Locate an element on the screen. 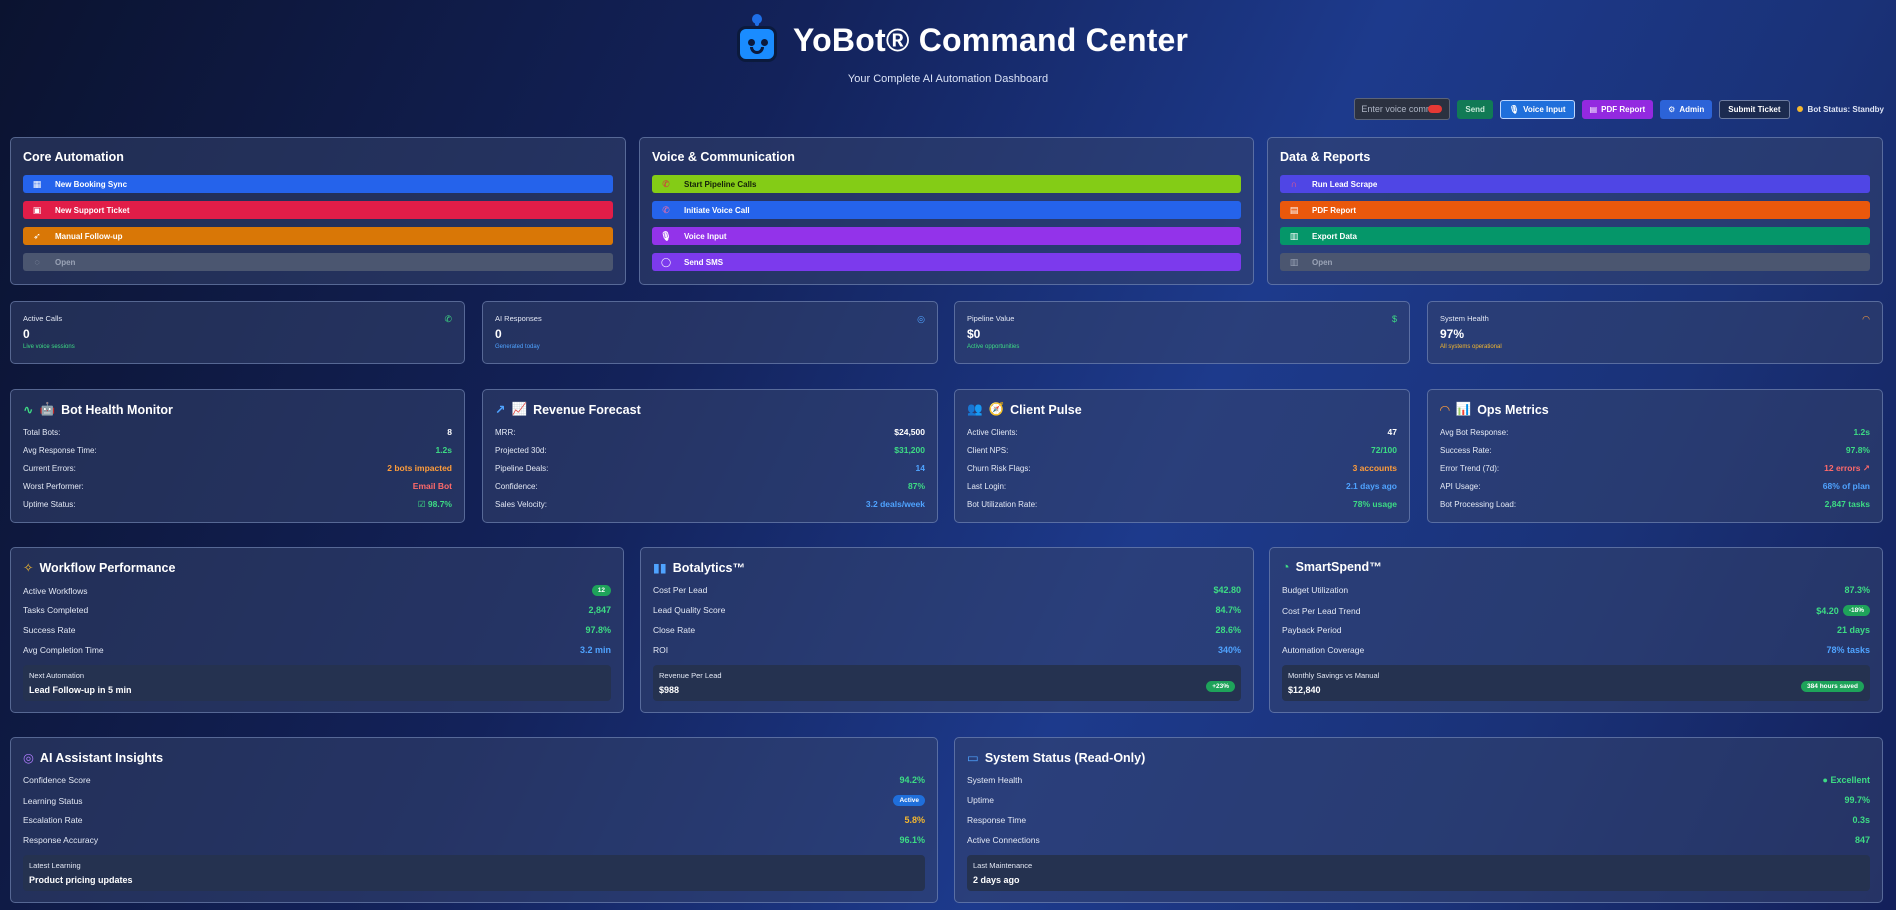 The image size is (1896, 910). metric-label: Avg Bot Response: is located at coordinates (1474, 432).